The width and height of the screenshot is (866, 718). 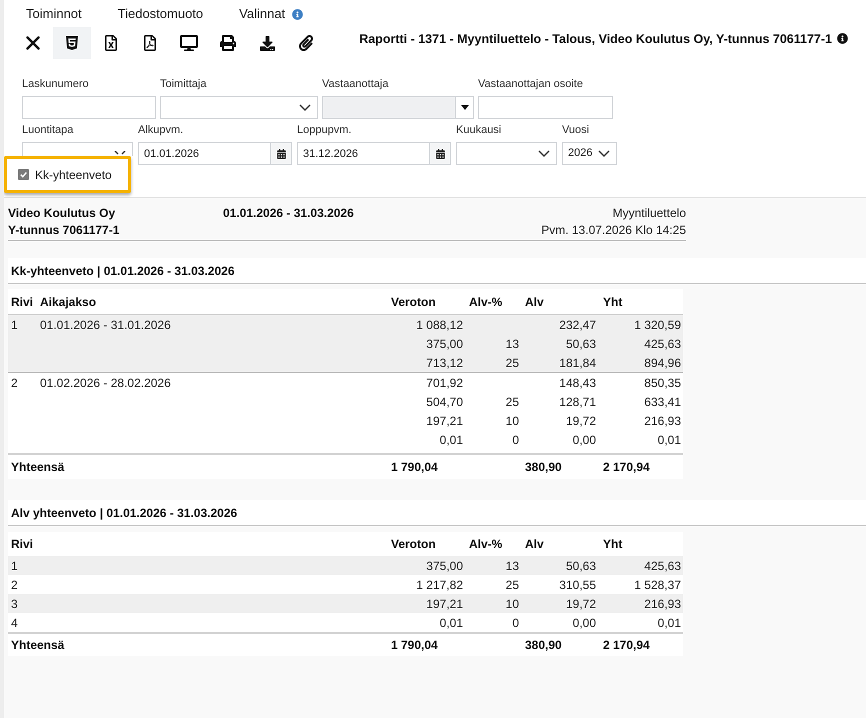 I want to click on table-cell: 894,96, so click(x=662, y=363).